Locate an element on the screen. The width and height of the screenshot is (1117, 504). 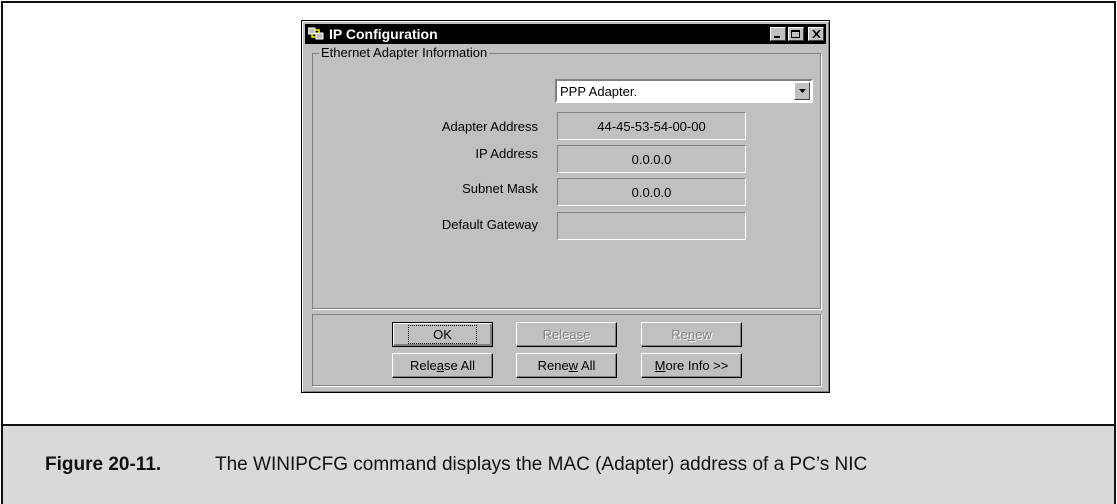
window-title: IP Configuration is located at coordinates (383, 34).